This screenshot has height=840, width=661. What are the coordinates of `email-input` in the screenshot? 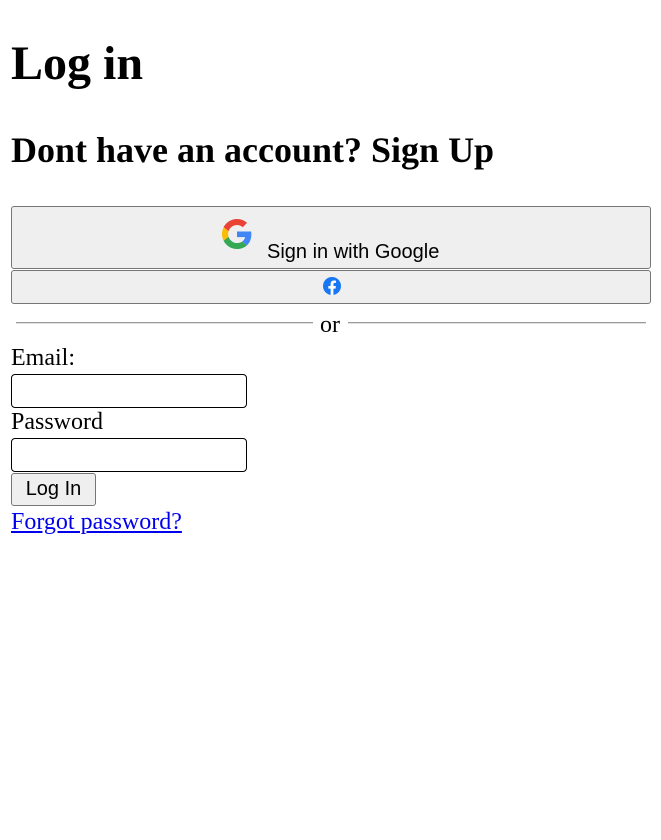 It's located at (129, 391).